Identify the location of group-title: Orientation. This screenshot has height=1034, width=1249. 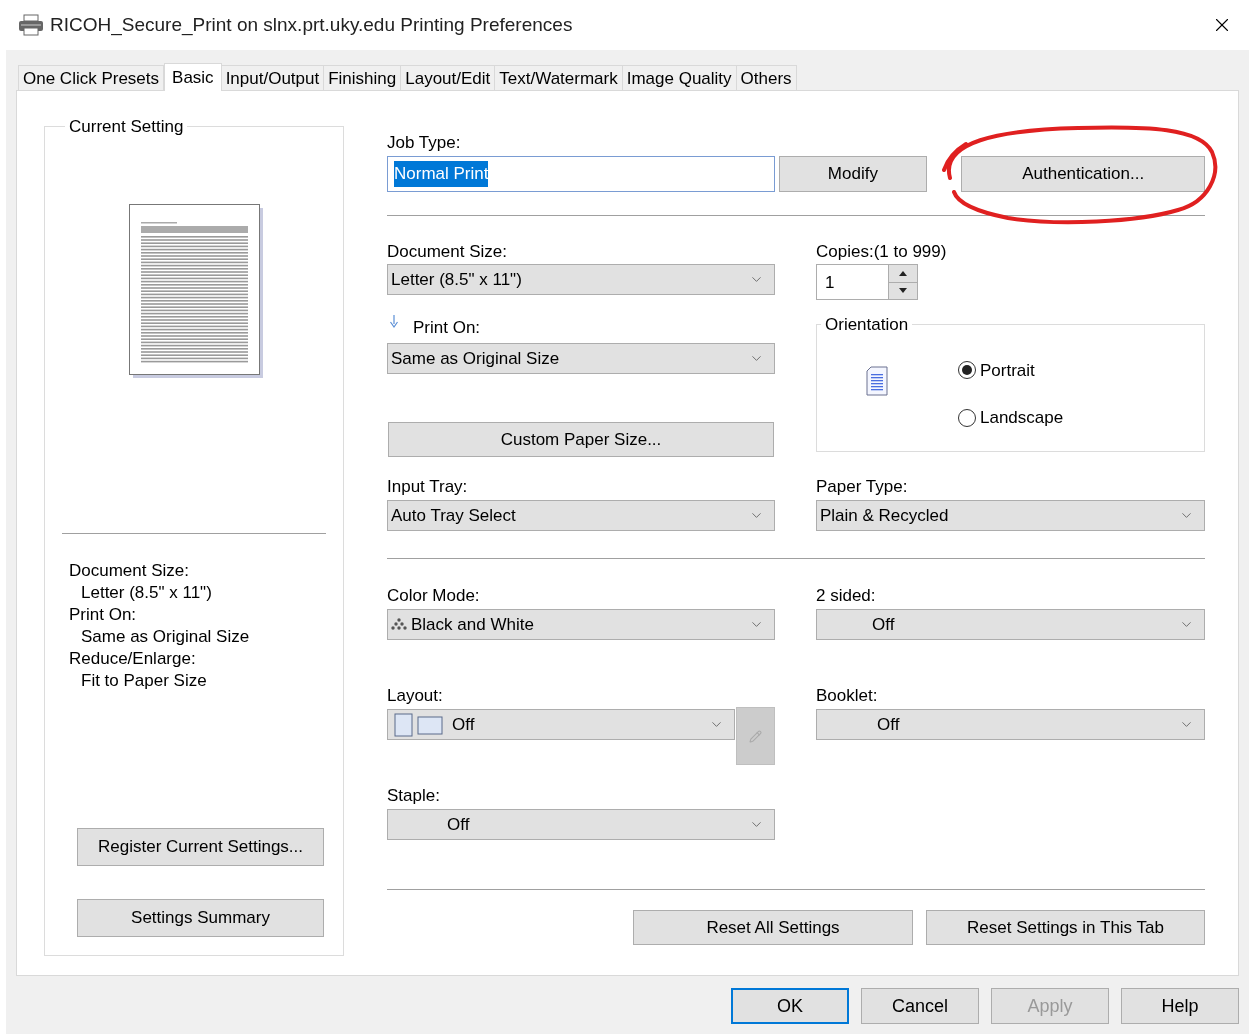
(867, 324).